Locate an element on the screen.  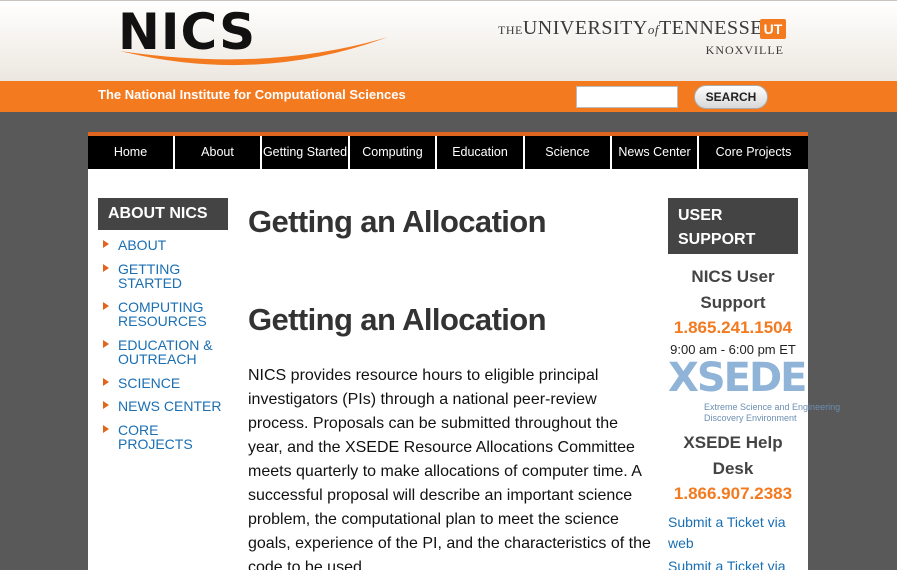
user-support-heading: USER SUPPORT is located at coordinates (733, 226).